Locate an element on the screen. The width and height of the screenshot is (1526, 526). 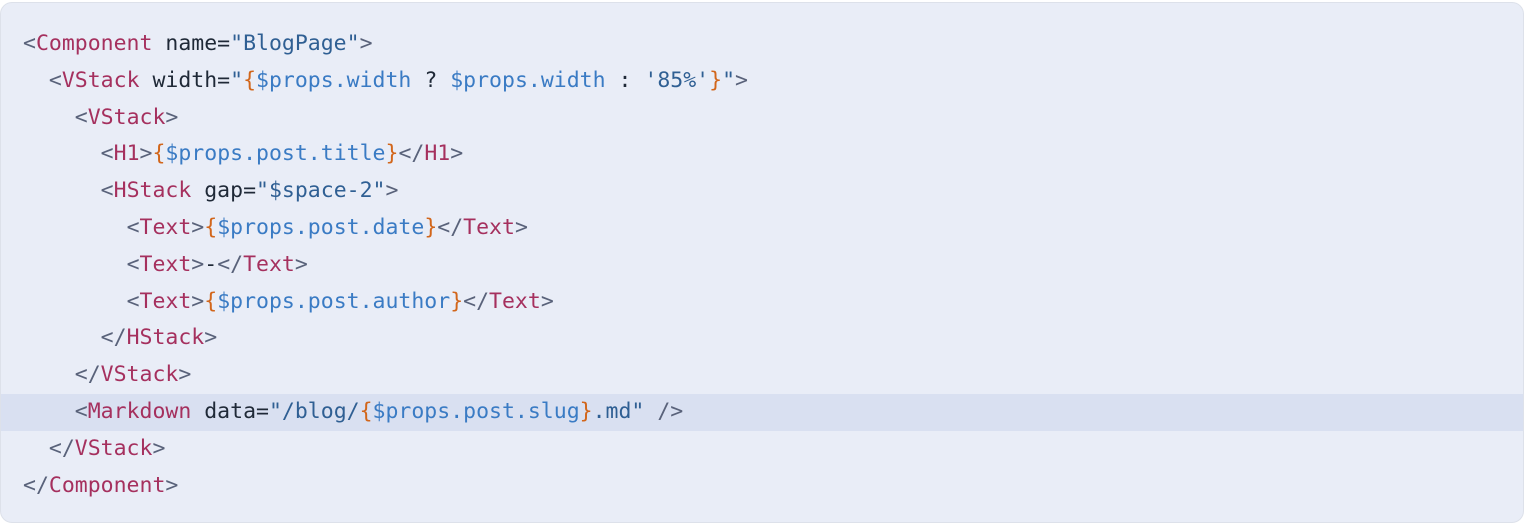
code-token-plain: ? is located at coordinates (431, 80).